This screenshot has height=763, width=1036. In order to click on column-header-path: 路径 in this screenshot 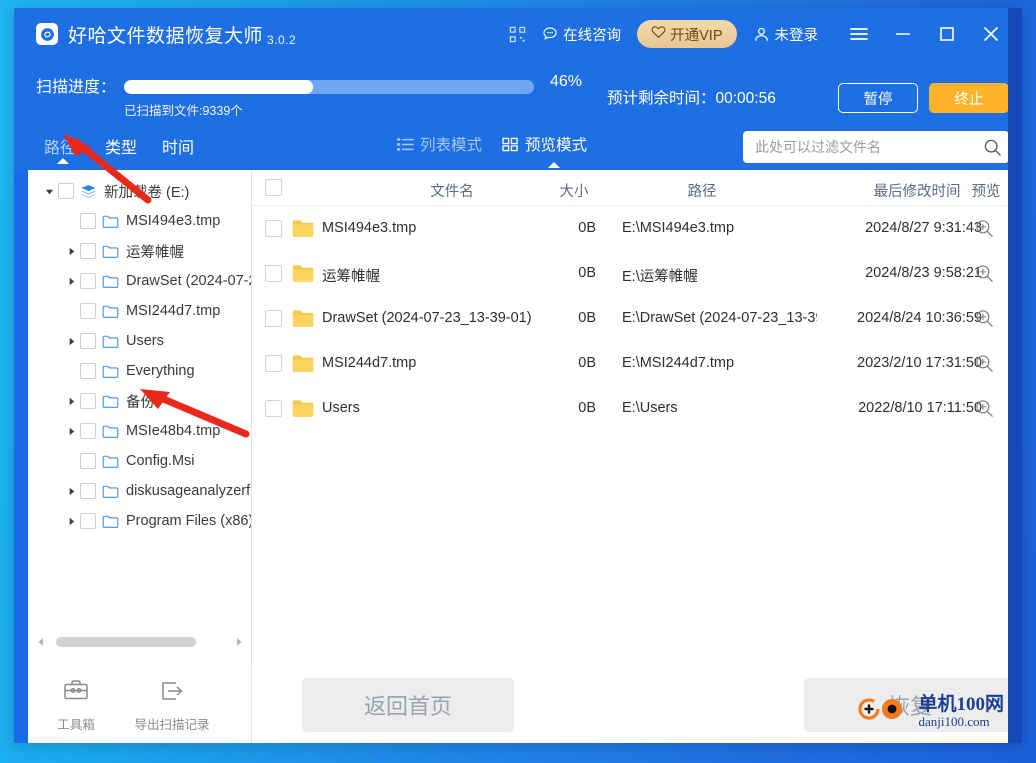, I will do `click(702, 190)`.